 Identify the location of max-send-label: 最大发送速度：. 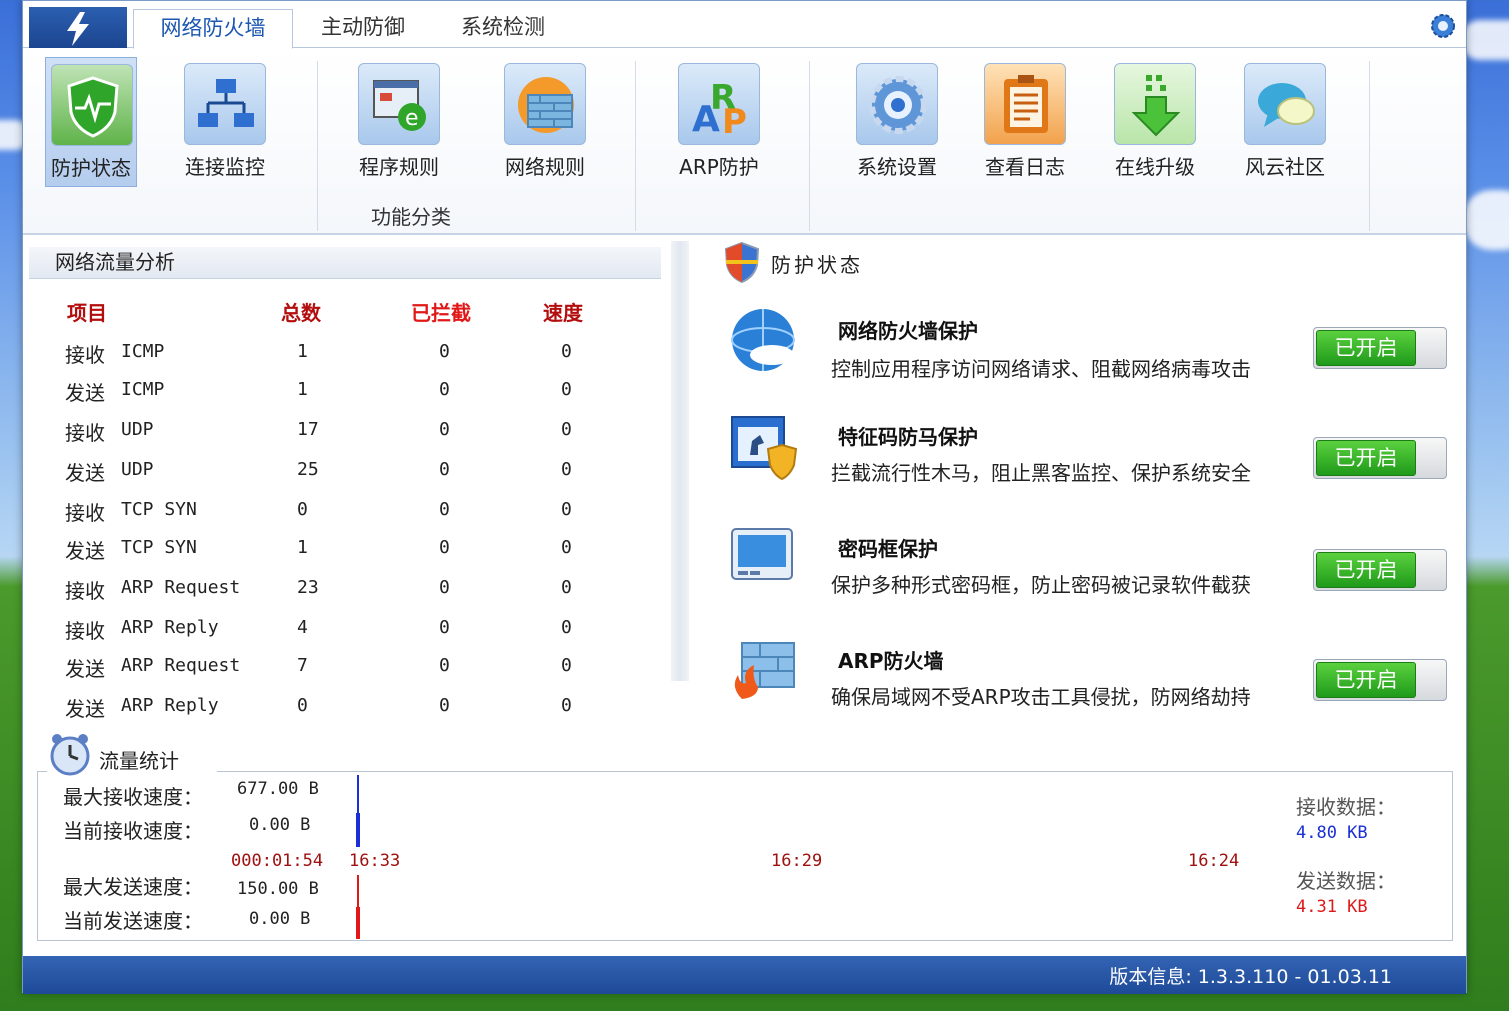
(133, 887).